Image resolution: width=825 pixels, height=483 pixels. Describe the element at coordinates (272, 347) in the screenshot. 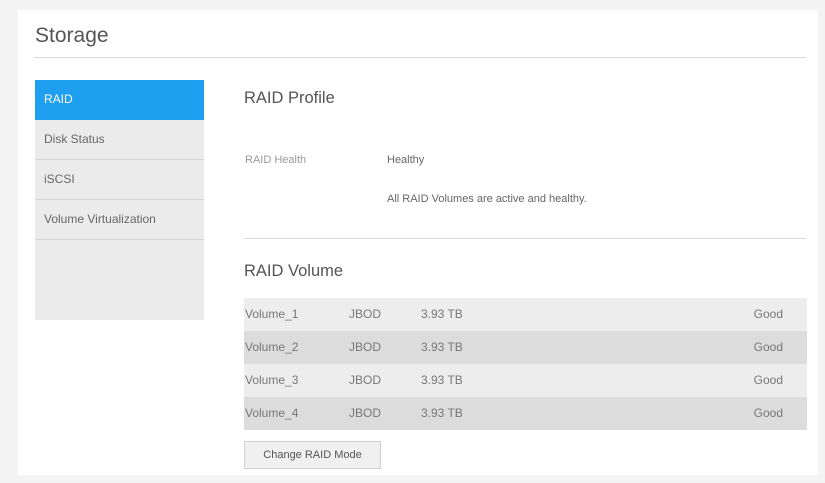

I see `volume-name: Volume_2` at that location.